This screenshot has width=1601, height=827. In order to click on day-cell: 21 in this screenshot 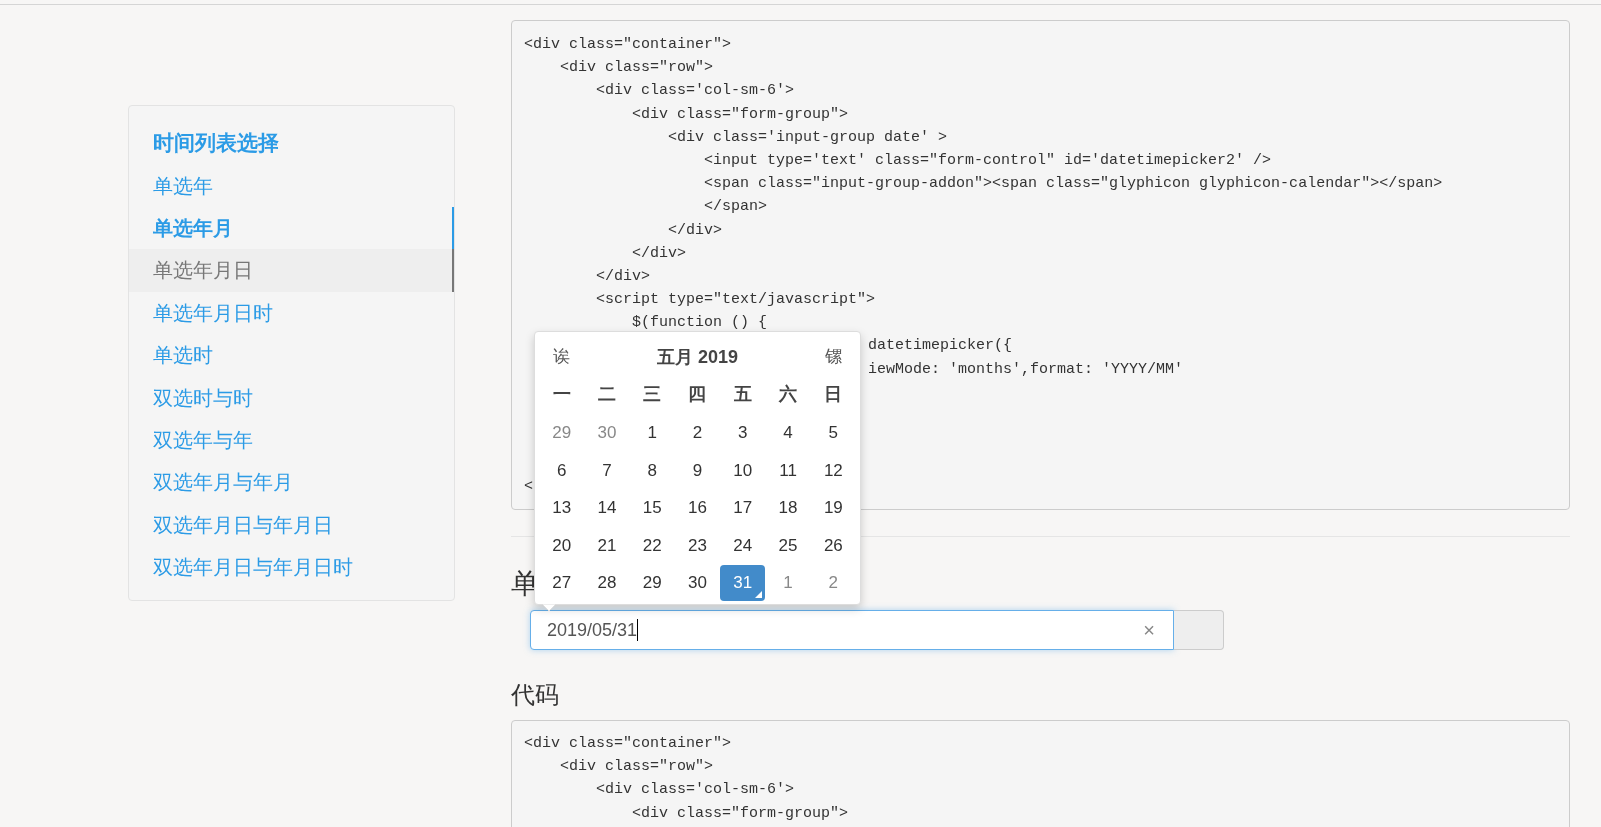, I will do `click(607, 545)`.